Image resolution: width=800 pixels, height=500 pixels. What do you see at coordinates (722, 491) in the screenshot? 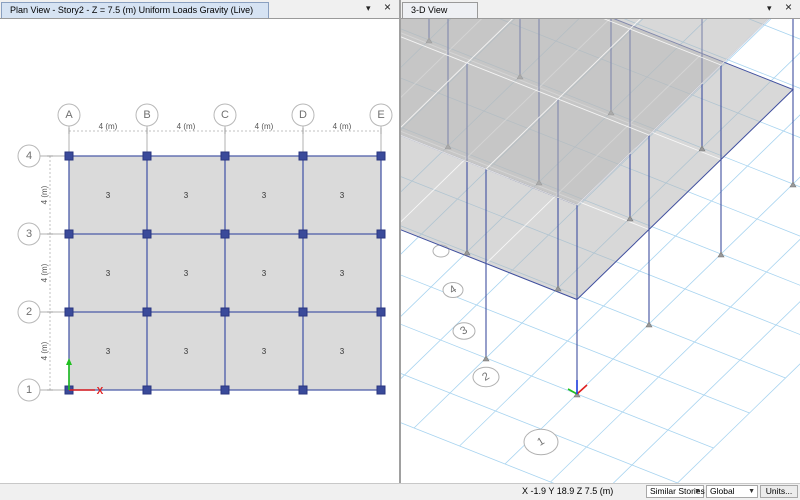
I see `coord-system-value: Global` at bounding box center [722, 491].